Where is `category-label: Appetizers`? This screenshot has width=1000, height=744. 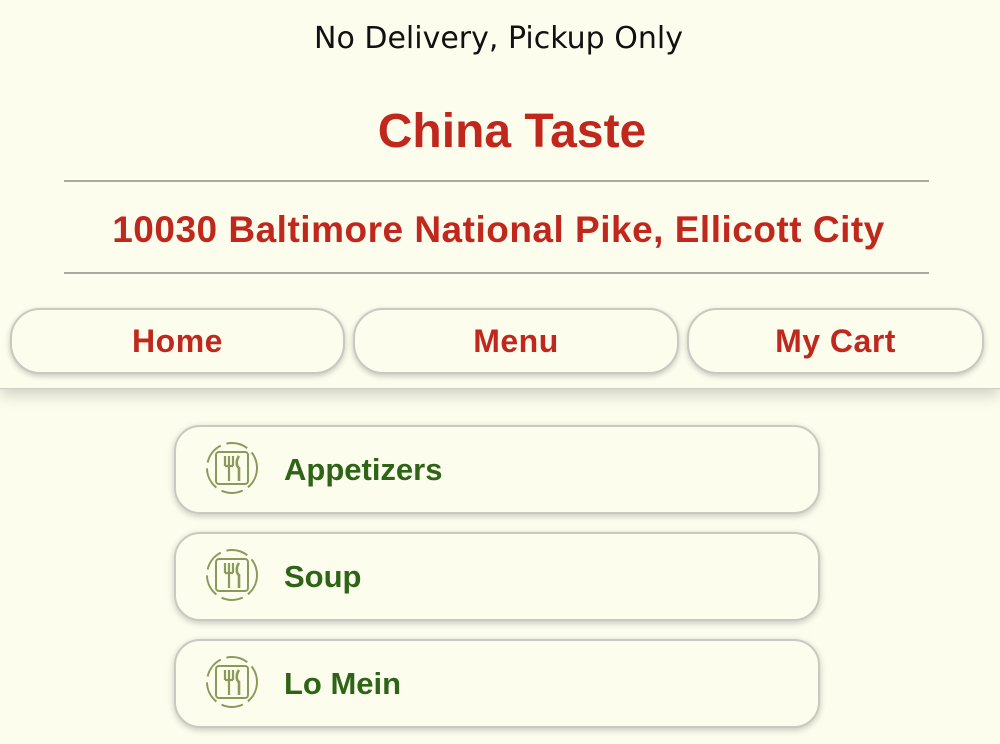 category-label: Appetizers is located at coordinates (363, 469).